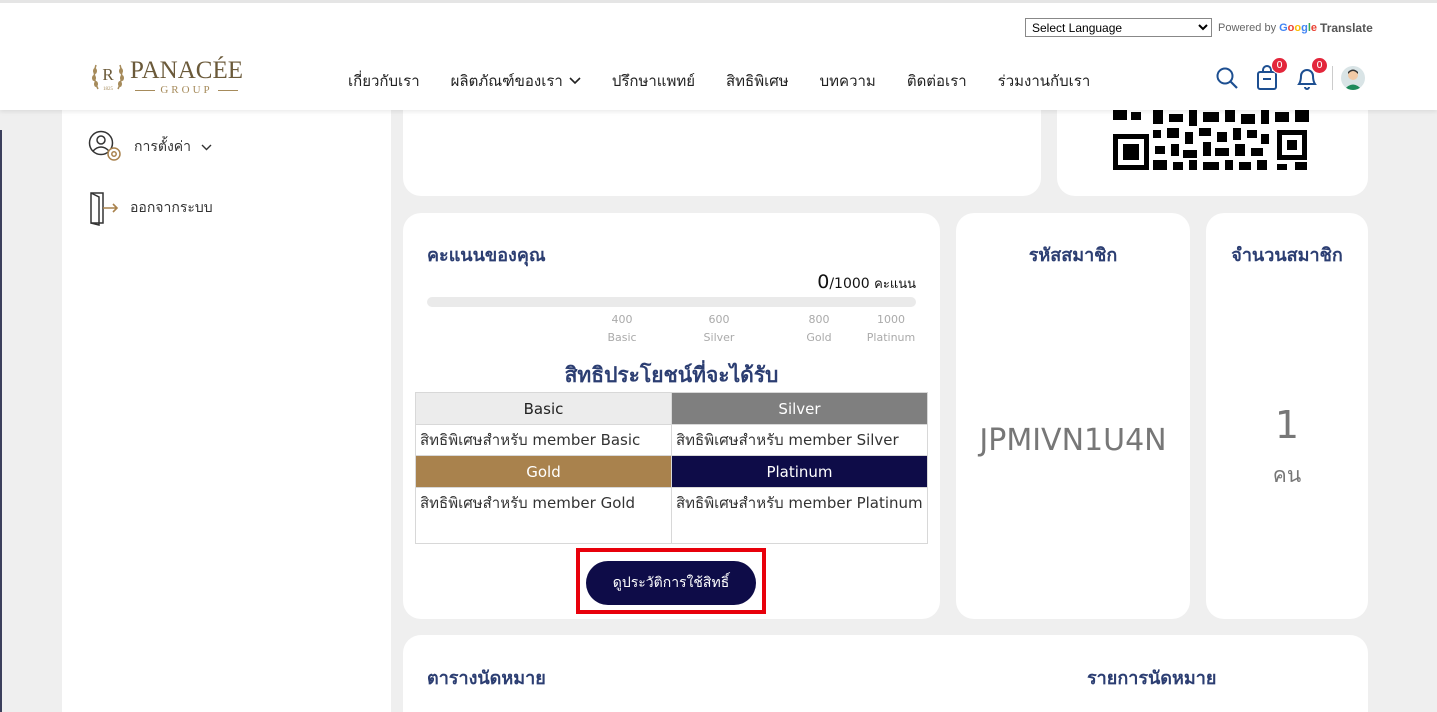 The width and height of the screenshot is (1437, 712). Describe the element at coordinates (799, 440) in the screenshot. I see `tier-desc-silver: สิทธิพิเศษสำหรับ member Silver` at that location.